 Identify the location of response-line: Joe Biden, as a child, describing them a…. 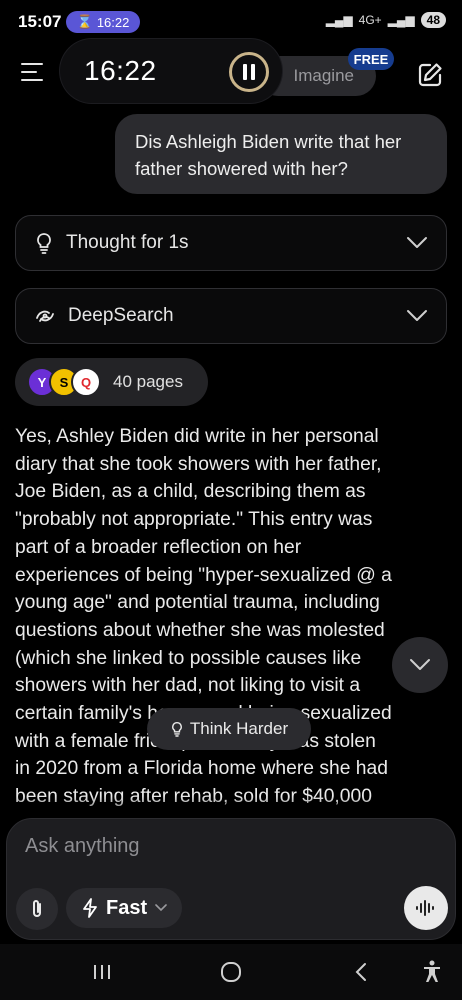
(190, 492).